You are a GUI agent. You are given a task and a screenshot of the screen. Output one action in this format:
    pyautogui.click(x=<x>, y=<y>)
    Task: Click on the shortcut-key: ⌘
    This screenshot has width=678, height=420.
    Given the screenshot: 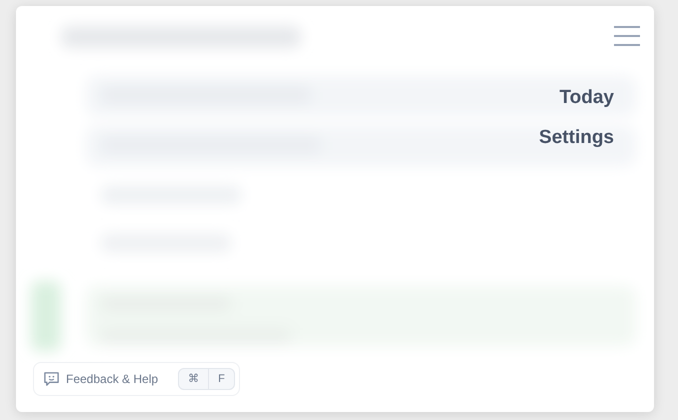 What is the action you would take?
    pyautogui.click(x=193, y=379)
    